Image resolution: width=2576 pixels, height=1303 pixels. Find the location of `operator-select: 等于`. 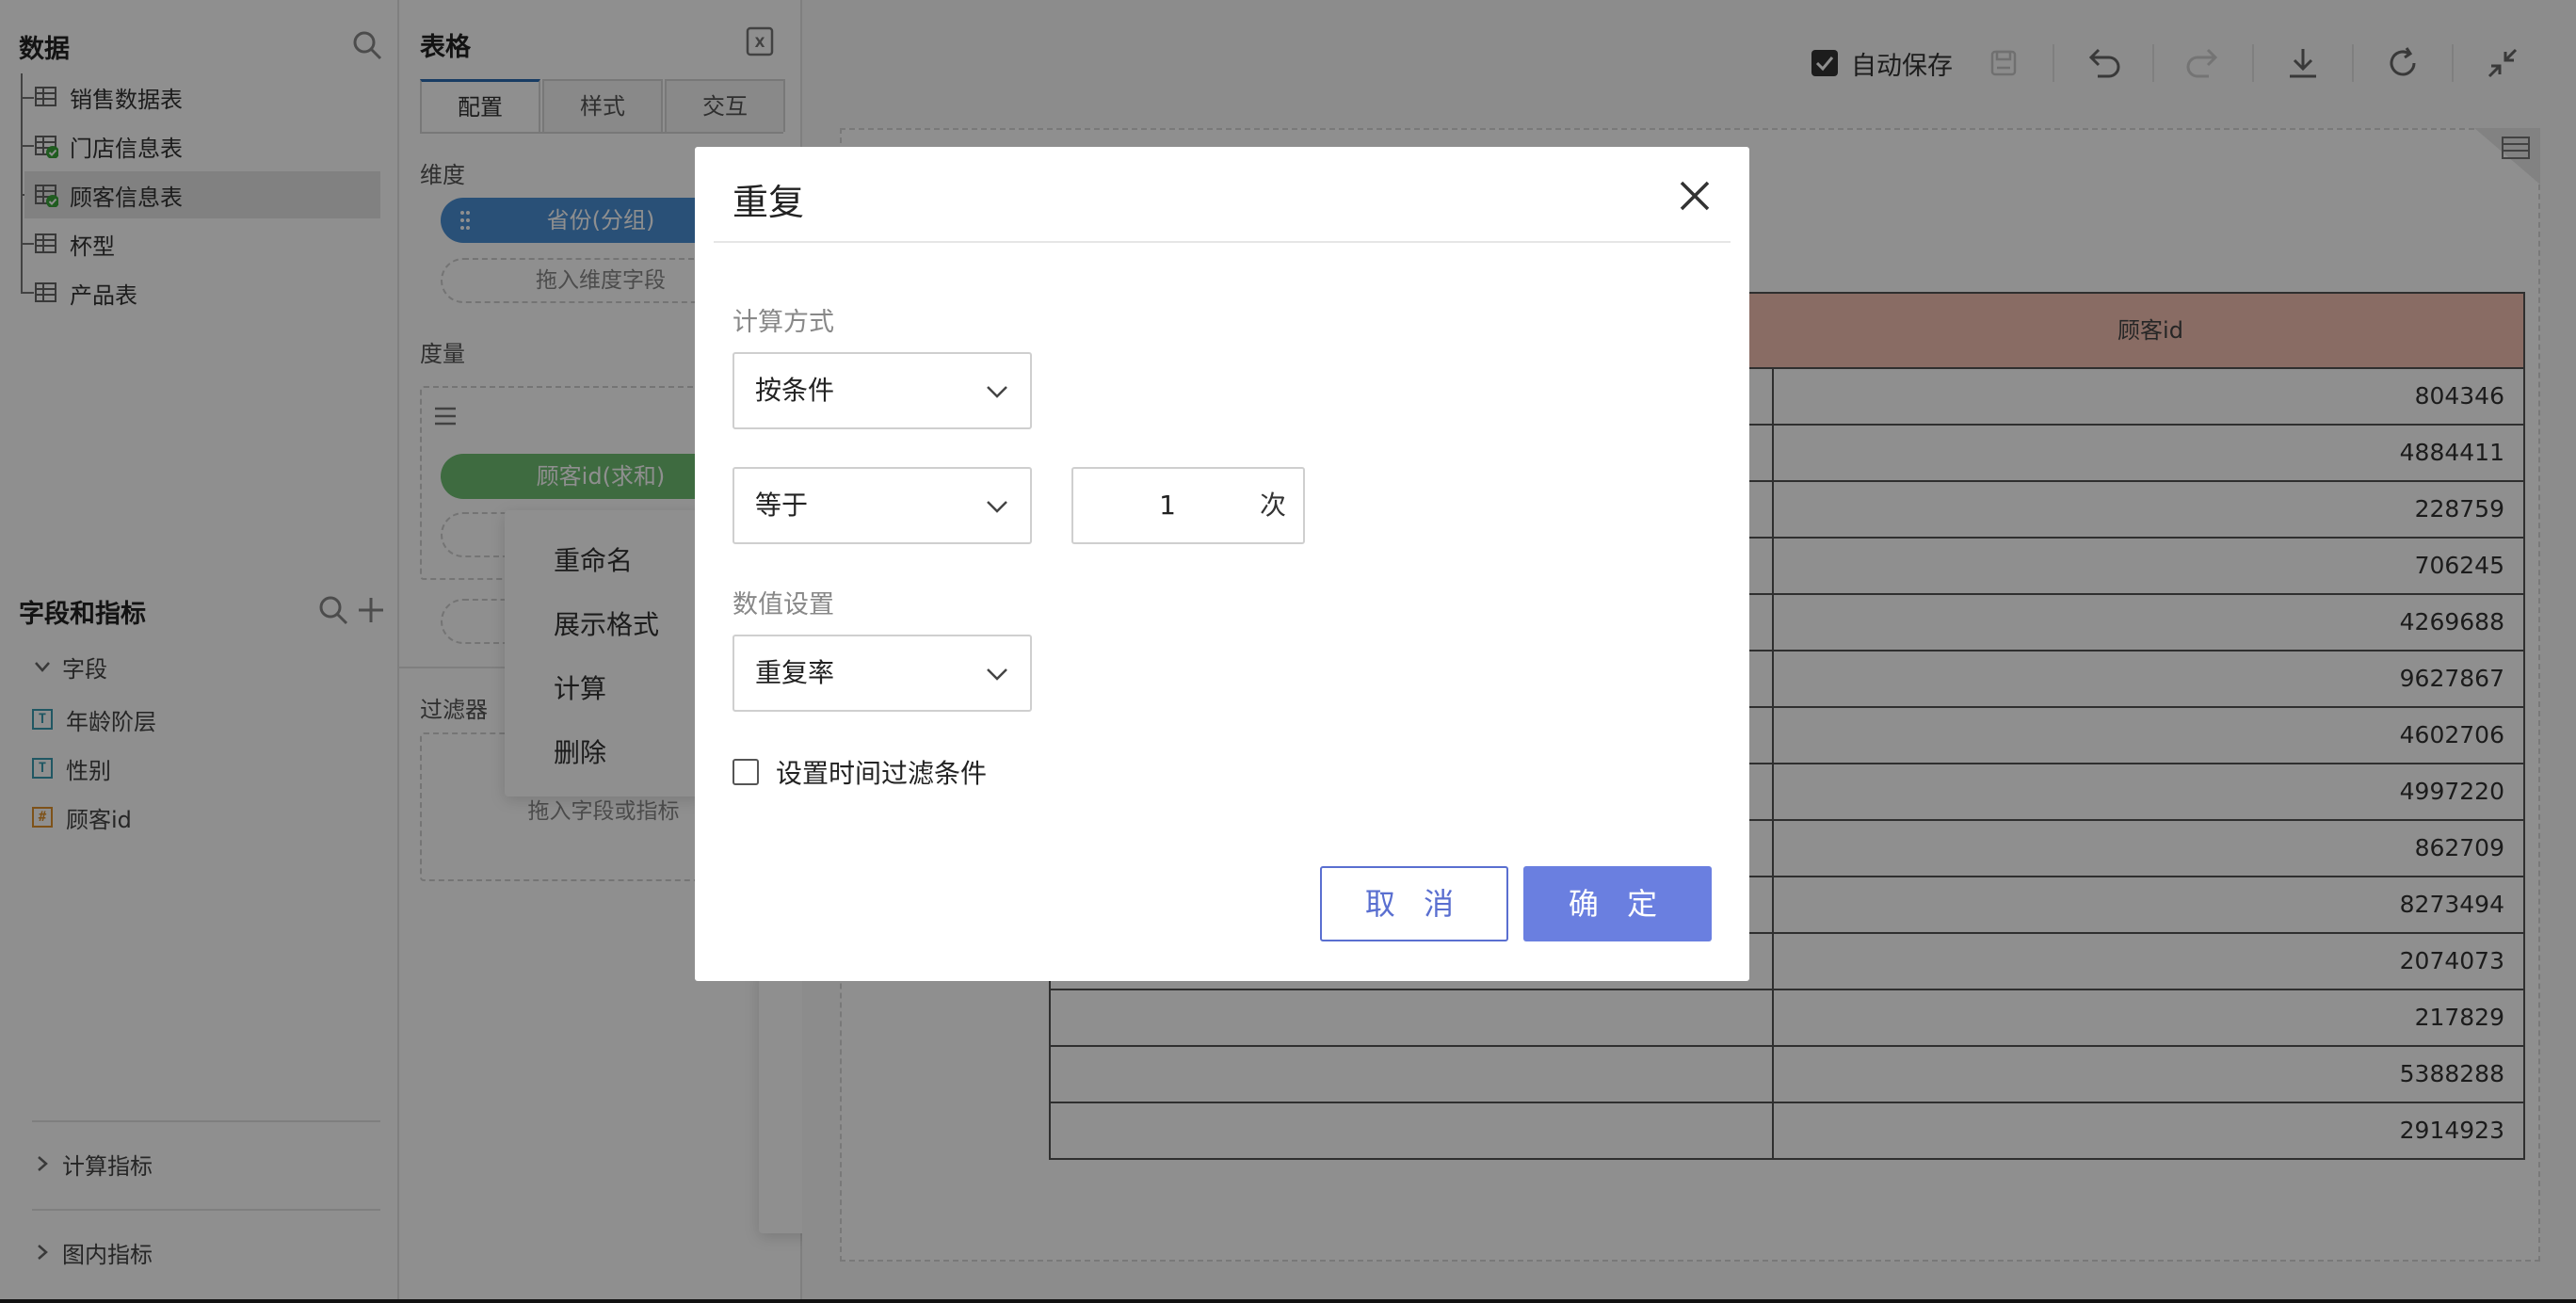

operator-select: 等于 is located at coordinates (882, 506).